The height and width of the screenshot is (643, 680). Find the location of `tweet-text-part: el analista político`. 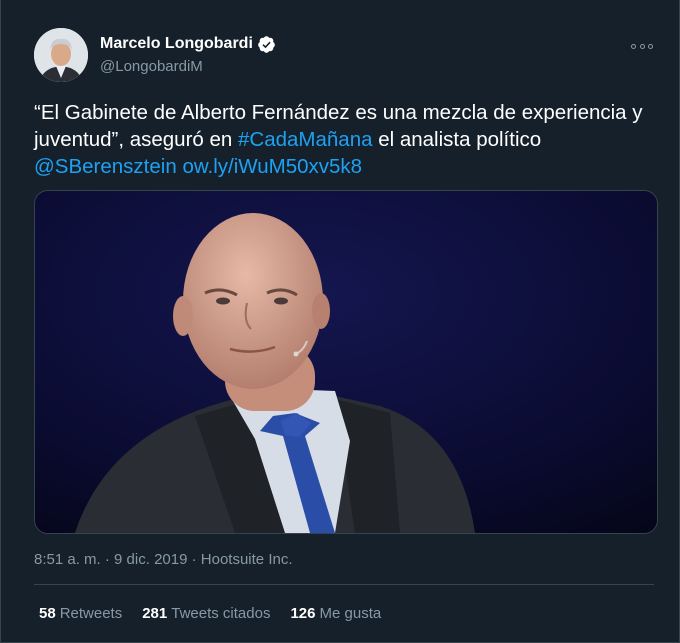

tweet-text-part: el analista político is located at coordinates (457, 139).